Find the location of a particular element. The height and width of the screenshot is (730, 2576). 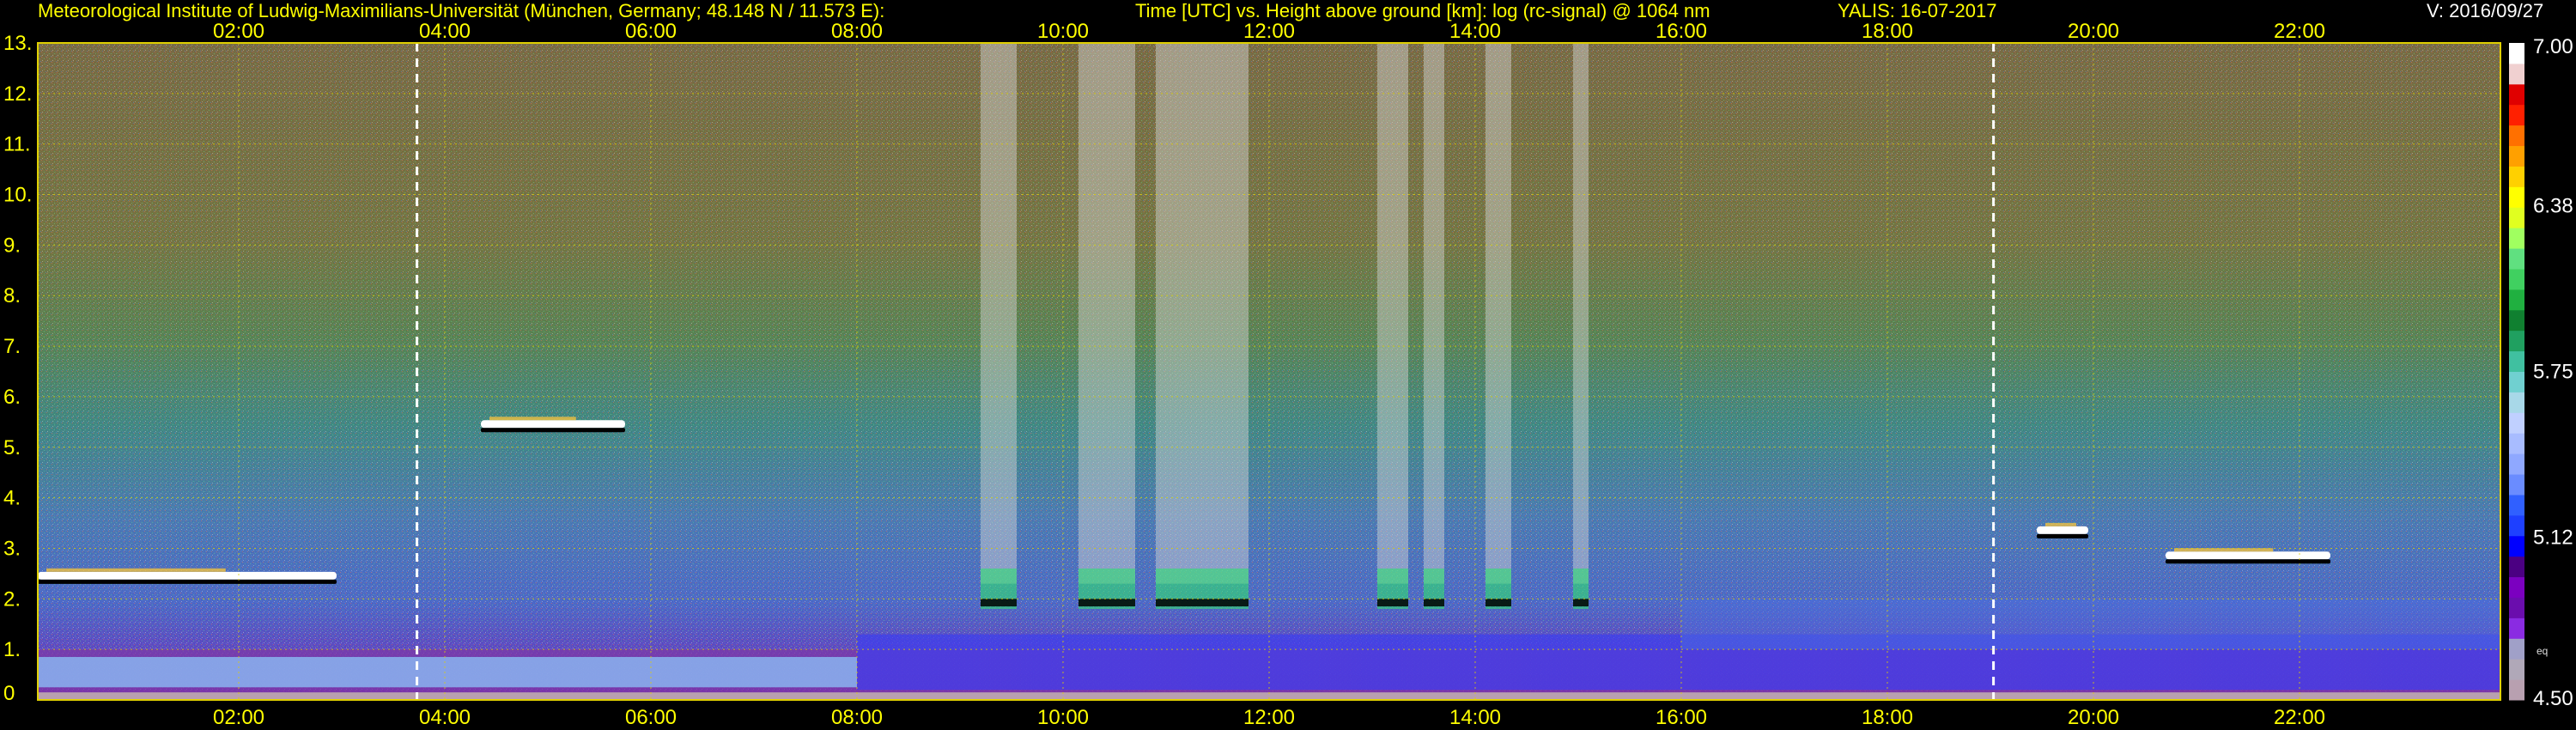

x-tick-label-bottom: 20:00 is located at coordinates (2093, 717).